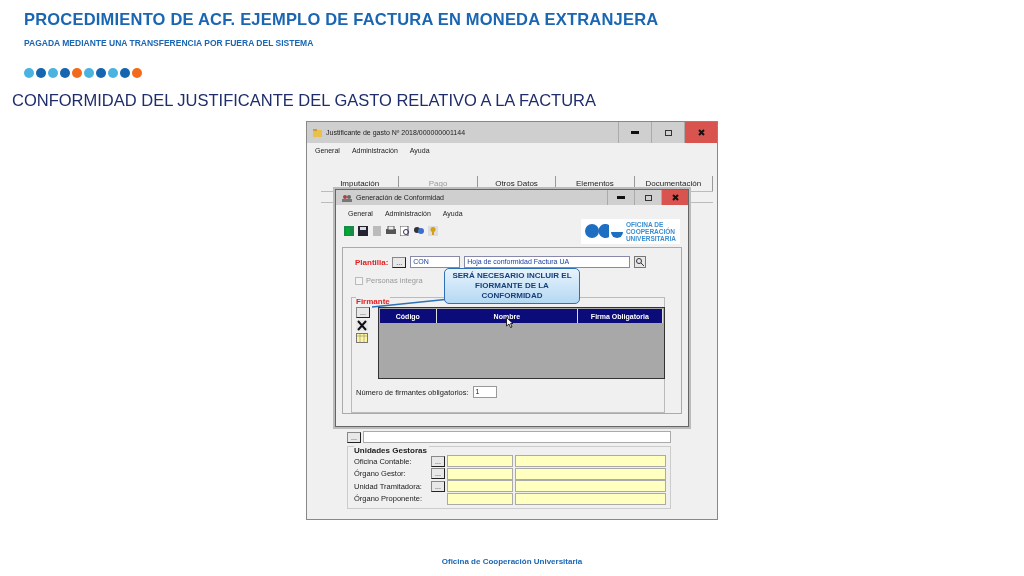 This screenshot has width=1024, height=576. I want to click on slide-footer: Oficina de Cooperación Universitaria, so click(512, 561).